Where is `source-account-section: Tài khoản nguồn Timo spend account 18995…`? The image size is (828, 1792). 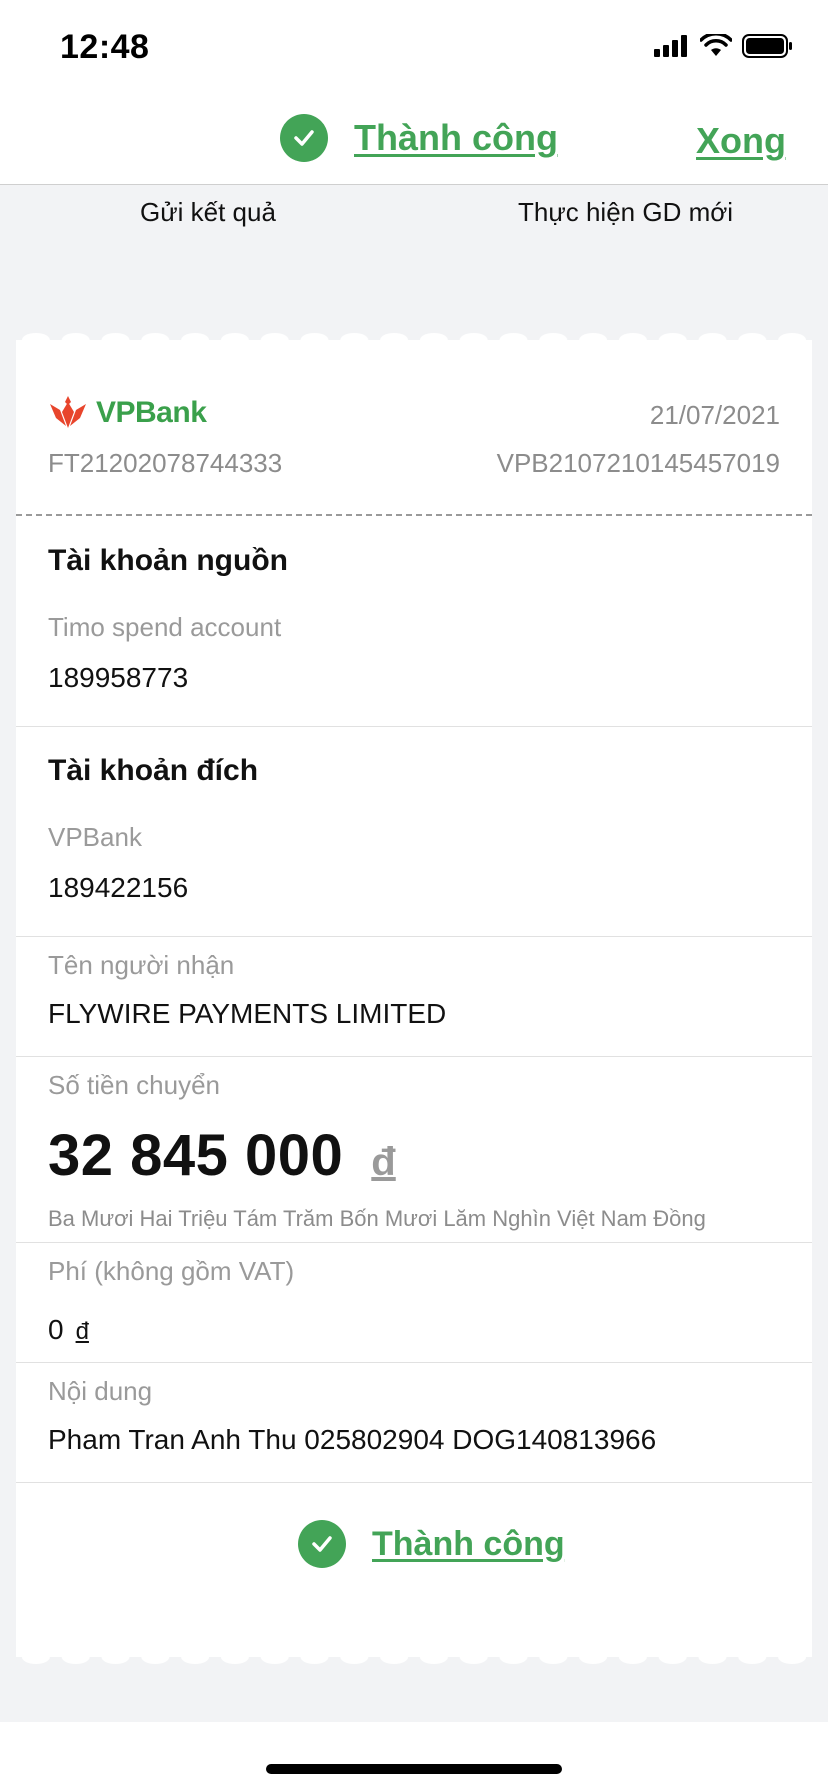 source-account-section: Tài khoản nguồn Timo spend account 18995… is located at coordinates (414, 621).